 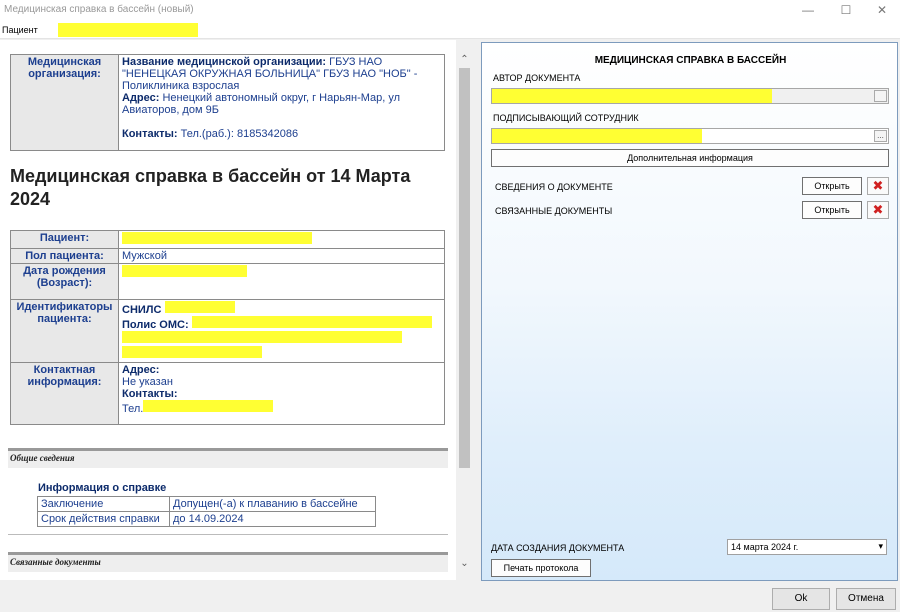 What do you see at coordinates (632, 96) in the screenshot?
I see `author-redacted` at bounding box center [632, 96].